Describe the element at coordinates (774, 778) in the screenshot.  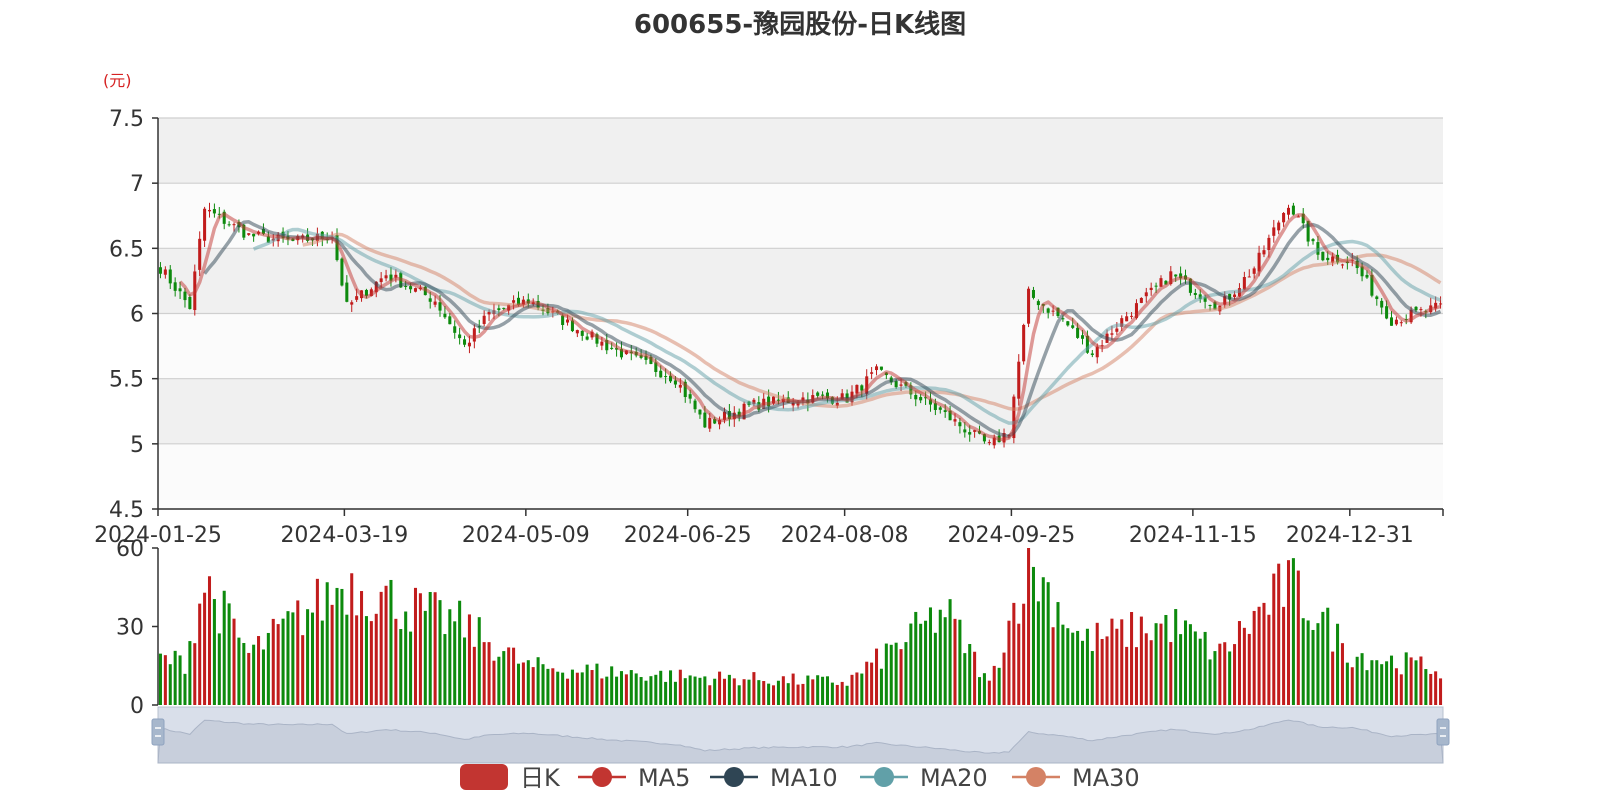
I see `legend-item-ma10: MA10` at that location.